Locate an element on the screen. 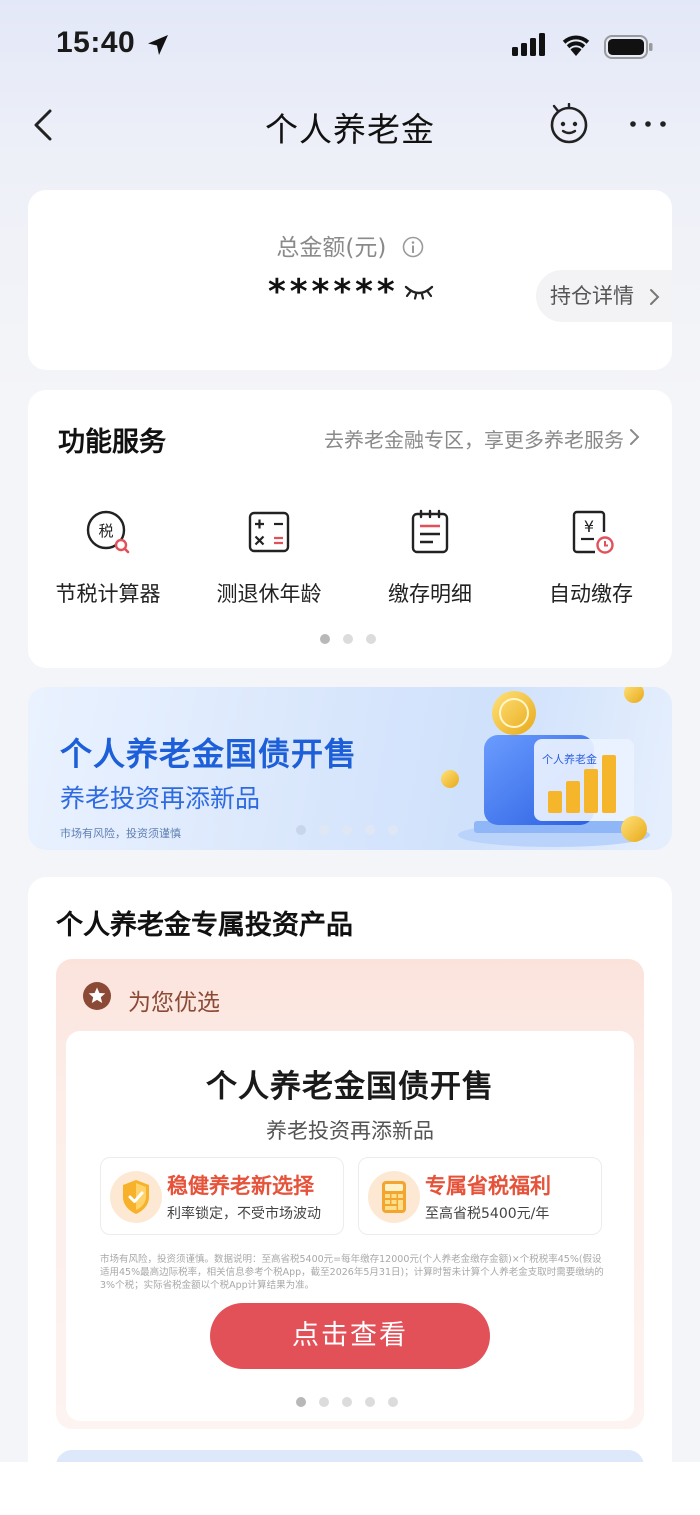 The width and height of the screenshot is (700, 1515). product-title: 个人养老金国债开售 is located at coordinates (350, 1087).